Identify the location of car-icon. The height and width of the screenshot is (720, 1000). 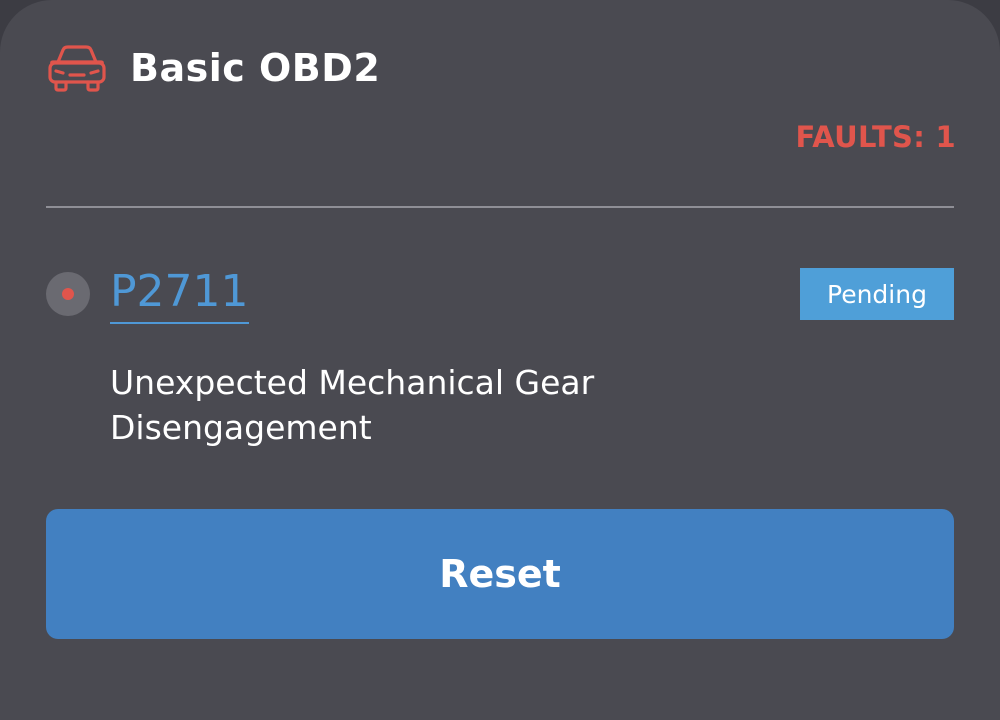
(77, 68).